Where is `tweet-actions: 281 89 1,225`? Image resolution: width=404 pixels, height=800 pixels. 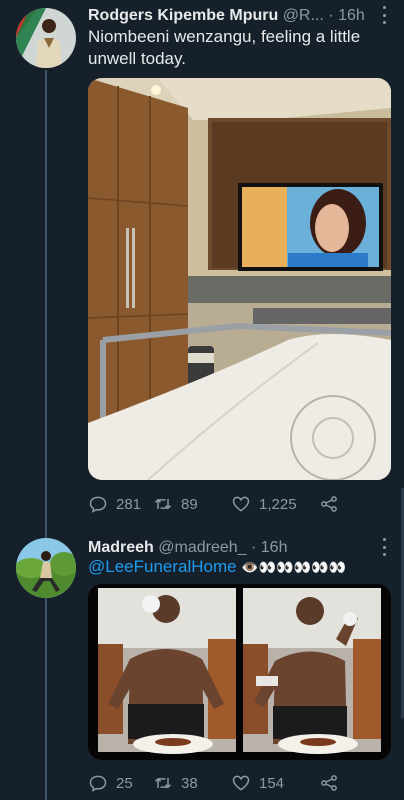 tweet-actions: 281 89 1,225 is located at coordinates (236, 504).